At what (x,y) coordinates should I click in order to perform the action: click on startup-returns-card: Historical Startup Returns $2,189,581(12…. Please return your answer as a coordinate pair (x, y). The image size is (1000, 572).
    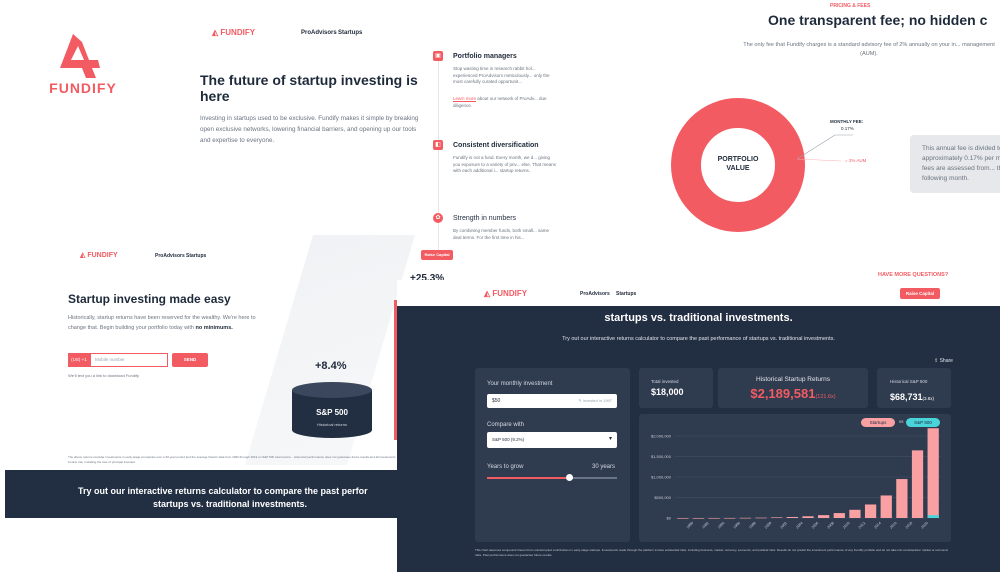
    Looking at the image, I should click on (793, 388).